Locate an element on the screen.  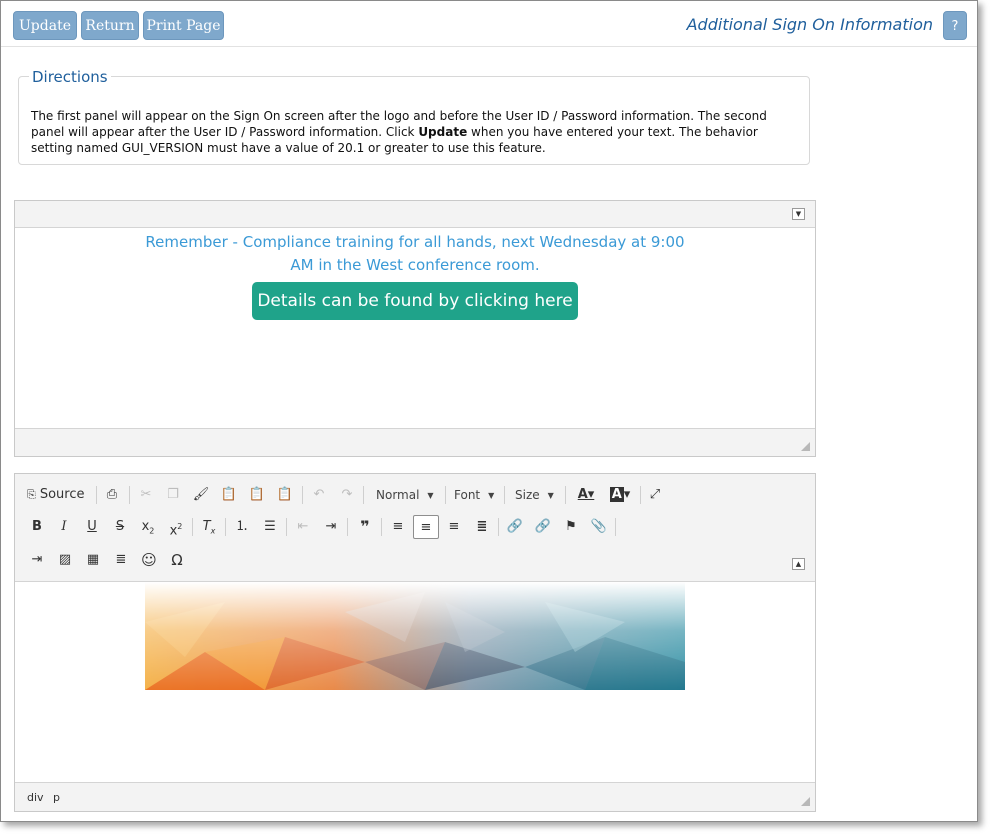
directions-legend: Directions is located at coordinates (70, 77).